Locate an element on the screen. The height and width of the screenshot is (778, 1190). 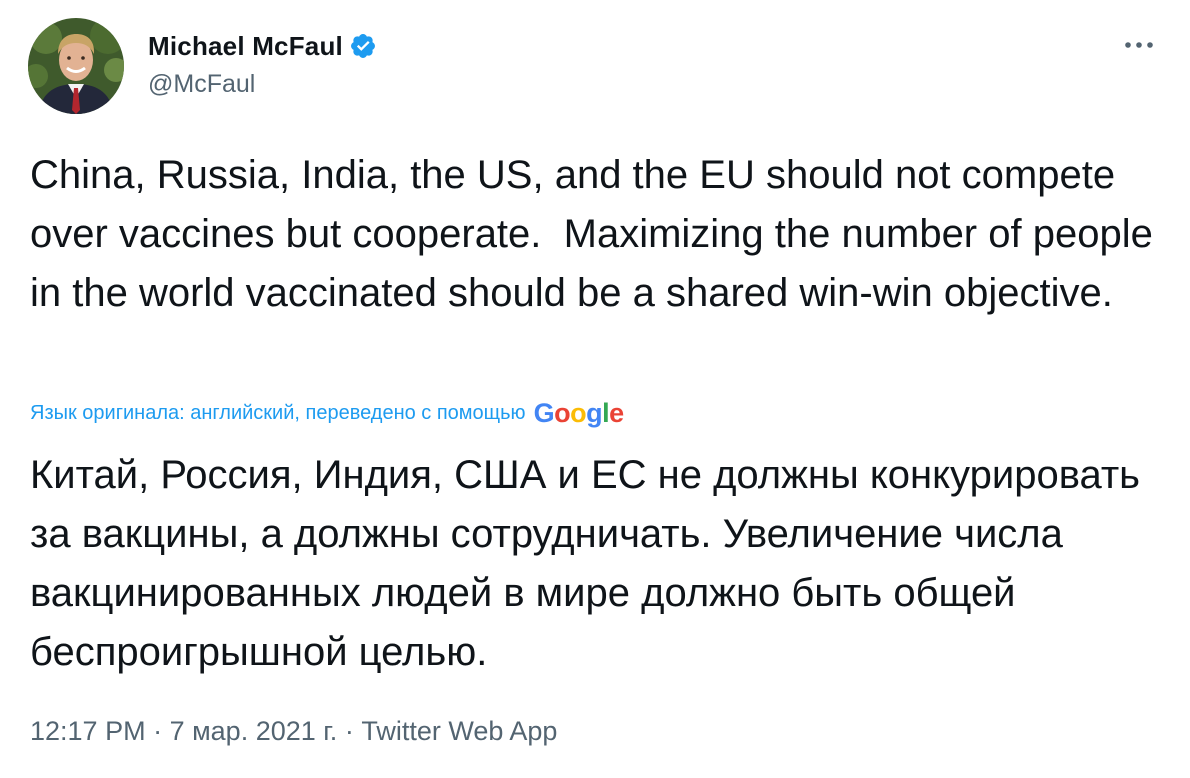
author-name-row: Michael McFaul is located at coordinates (262, 46).